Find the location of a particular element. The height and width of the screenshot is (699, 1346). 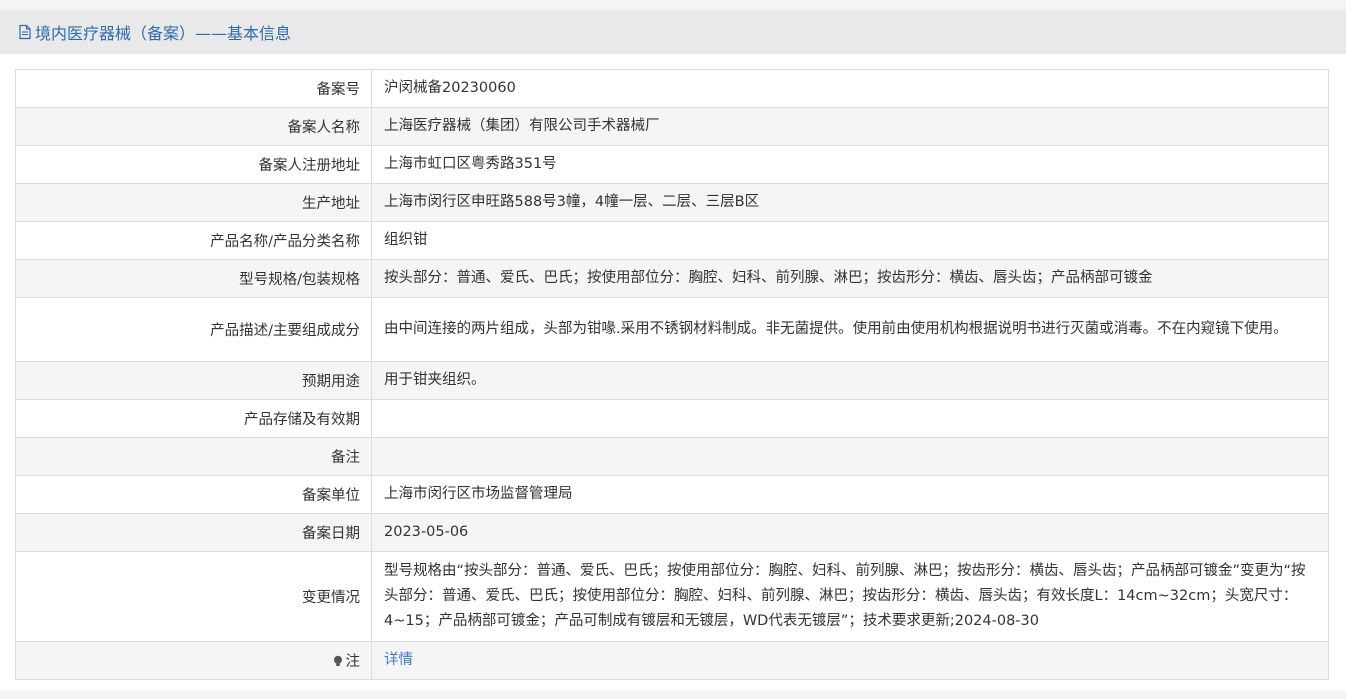

table-row: 备案单位 上海市闵行区市场监督管理局 is located at coordinates (672, 494).